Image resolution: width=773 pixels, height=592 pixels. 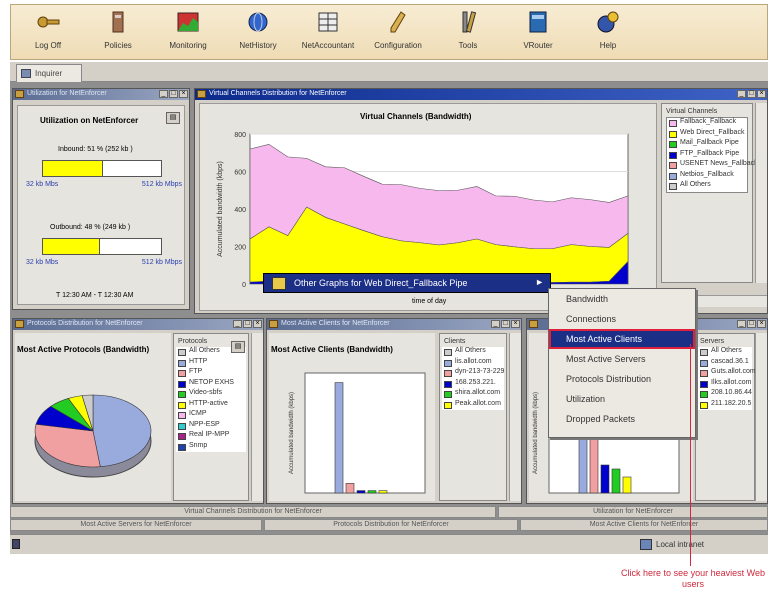 I want to click on protocols-legend-item: FTP, so click(x=211, y=373).